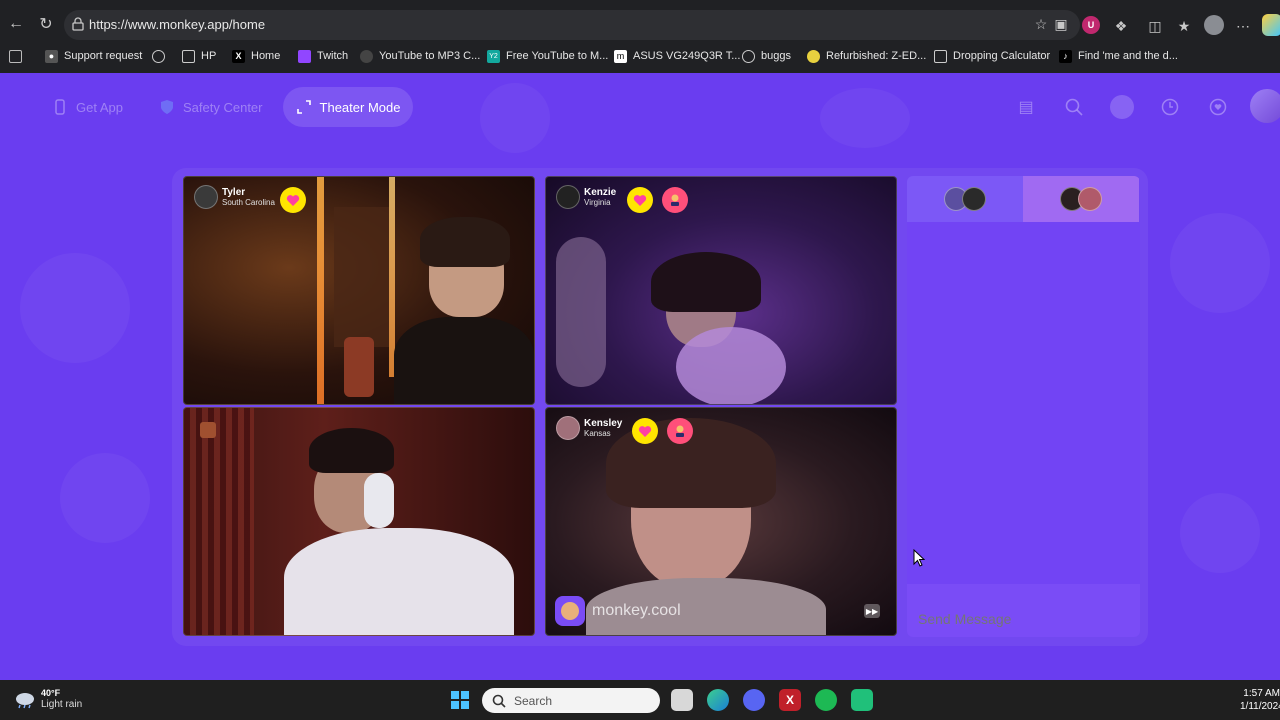 The image size is (1280, 720). What do you see at coordinates (167, 107) in the screenshot?
I see `shield-icon` at bounding box center [167, 107].